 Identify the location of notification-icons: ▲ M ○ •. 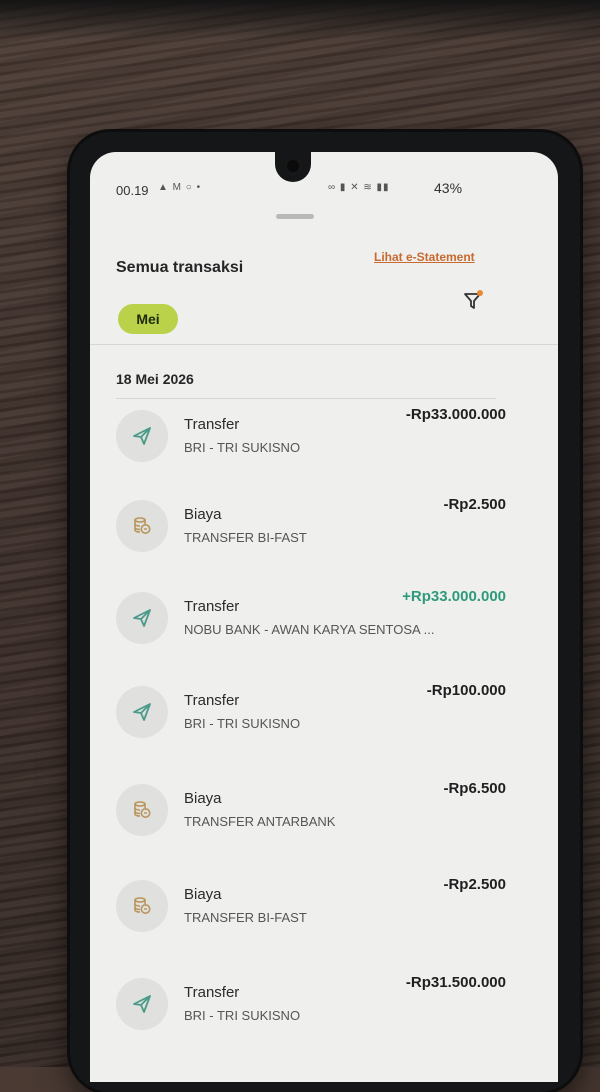
(180, 187).